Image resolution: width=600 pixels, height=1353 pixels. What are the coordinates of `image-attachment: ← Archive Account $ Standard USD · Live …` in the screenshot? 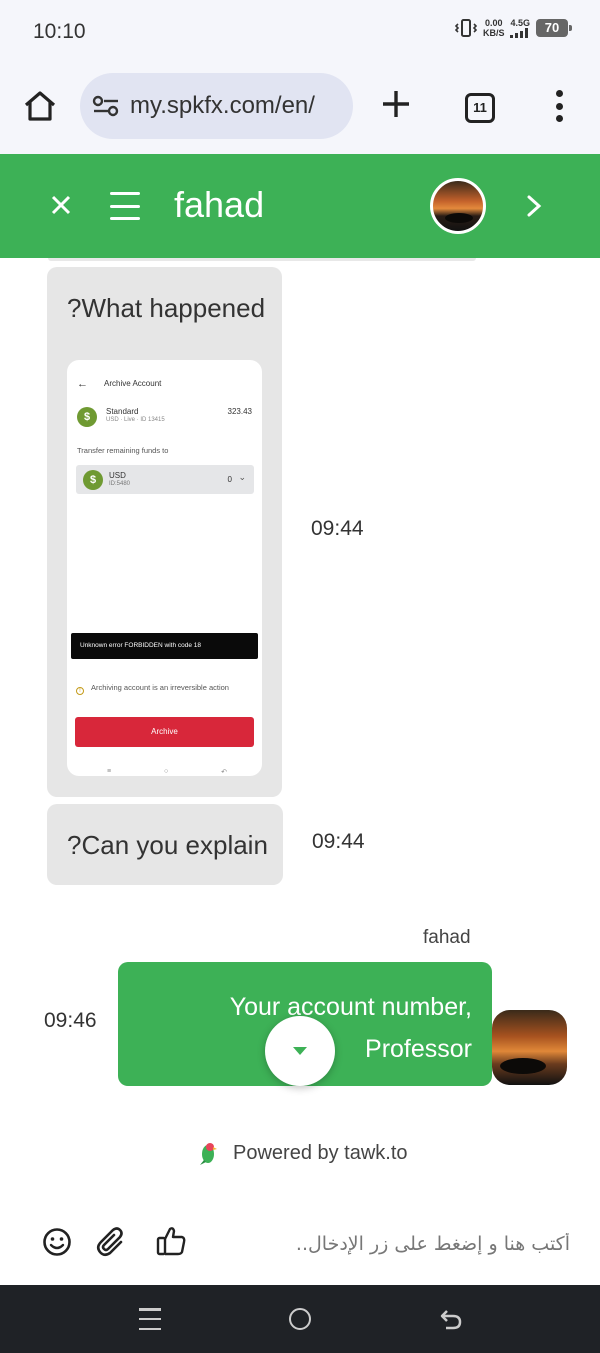 It's located at (164, 568).